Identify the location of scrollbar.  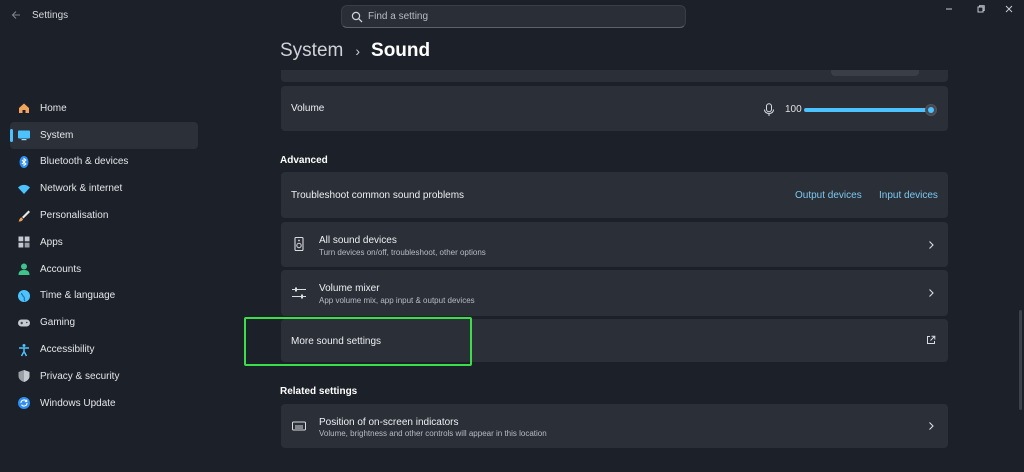
(1020, 360).